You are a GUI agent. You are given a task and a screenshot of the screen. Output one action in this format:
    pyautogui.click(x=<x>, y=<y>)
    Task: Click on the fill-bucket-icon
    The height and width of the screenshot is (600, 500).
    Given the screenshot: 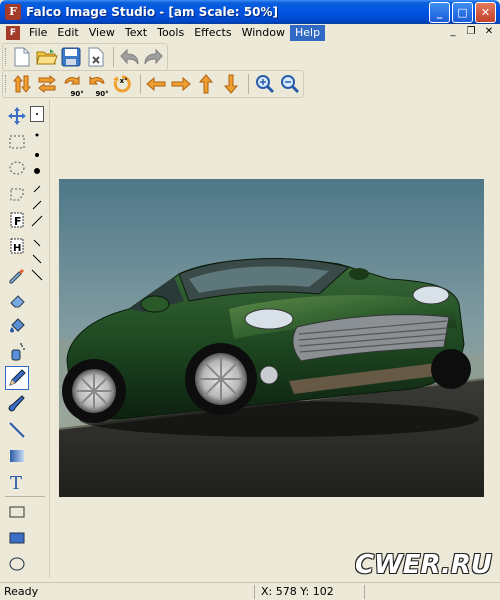 What is the action you would take?
    pyautogui.click(x=17, y=326)
    